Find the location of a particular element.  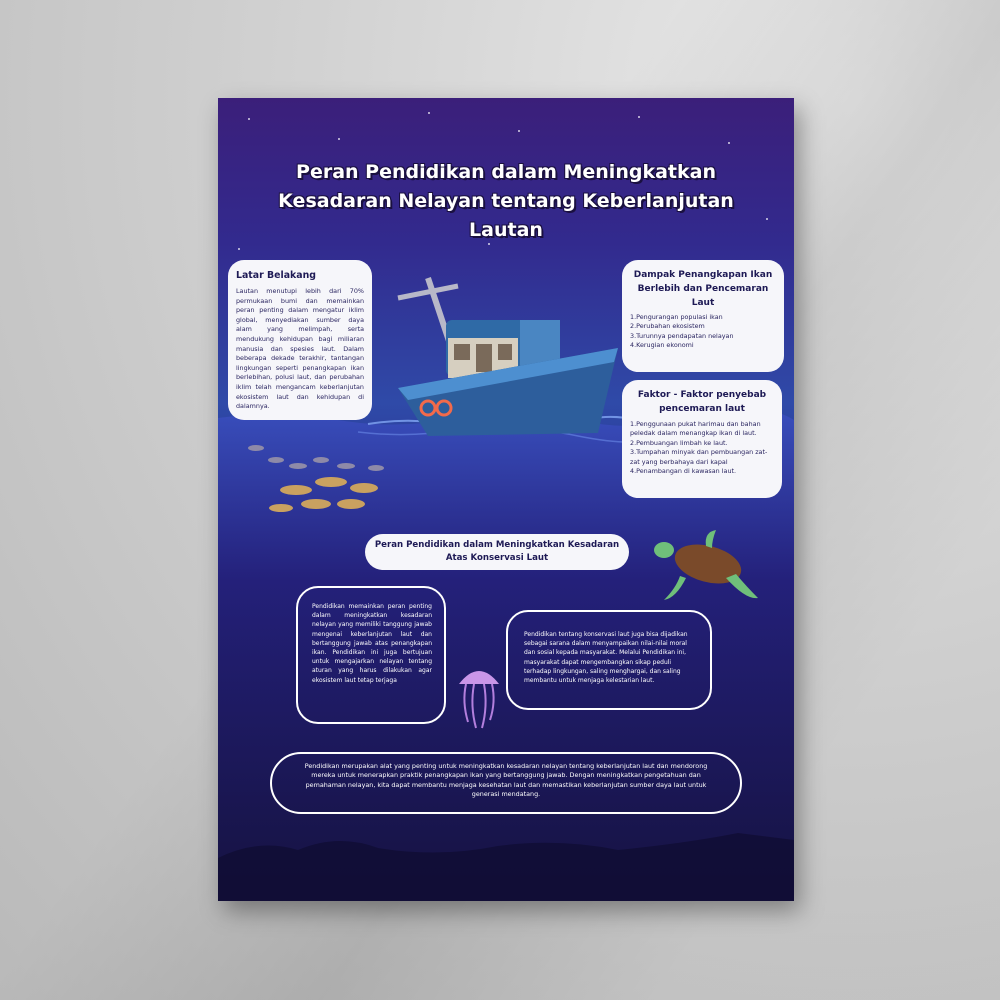

fish-school-illustration is located at coordinates (316, 478).